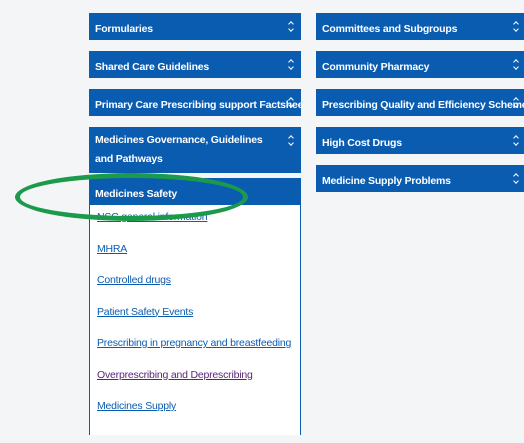 The width and height of the screenshot is (524, 443). What do you see at coordinates (124, 29) in the screenshot?
I see `accordion-label: Formularies` at bounding box center [124, 29].